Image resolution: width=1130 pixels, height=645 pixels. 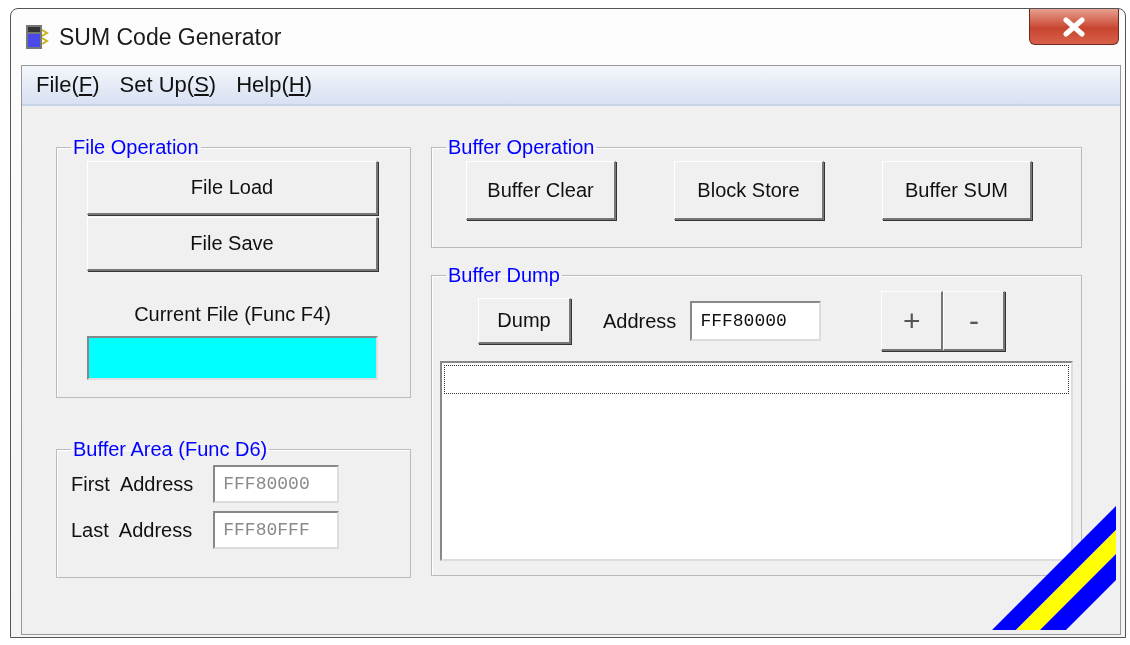 What do you see at coordinates (749, 190) in the screenshot?
I see `buffer-button: Block Store` at bounding box center [749, 190].